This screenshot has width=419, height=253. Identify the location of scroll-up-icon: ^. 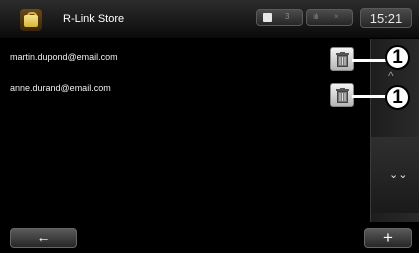
(391, 76).